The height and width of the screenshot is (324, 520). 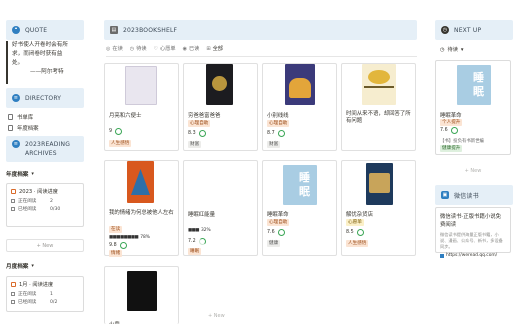 What do you see at coordinates (43, 62) in the screenshot?
I see `quote-block: 好书使人开卷时会有所 求，而闭卷时获有益 处。 ——阿尔考特` at bounding box center [43, 62].